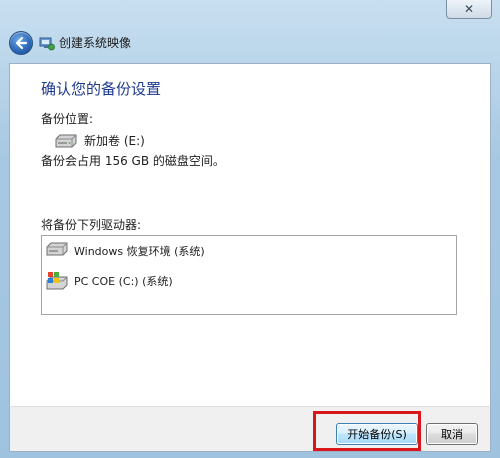 The height and width of the screenshot is (458, 500). I want to click on list-item: PC COE (C:) (系统), so click(109, 281).